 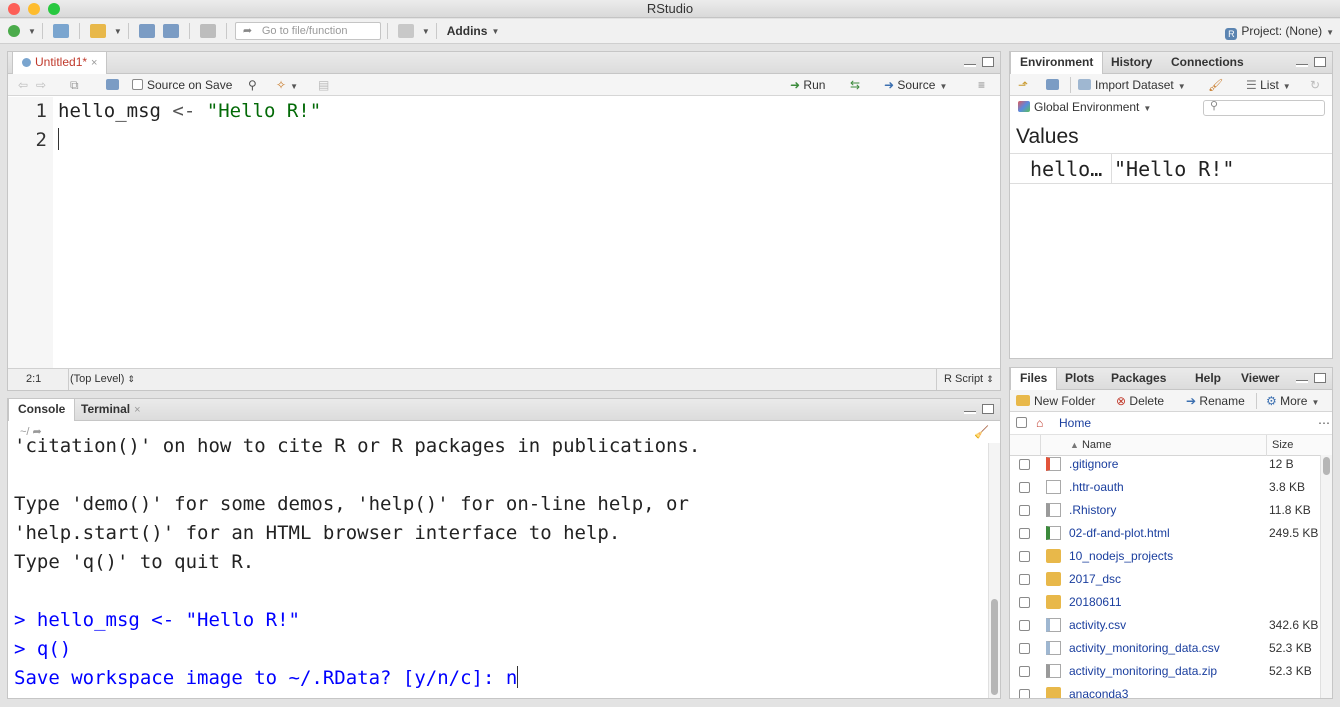 What do you see at coordinates (1260, 379) in the screenshot?
I see `tab-viewer: Viewer` at bounding box center [1260, 379].